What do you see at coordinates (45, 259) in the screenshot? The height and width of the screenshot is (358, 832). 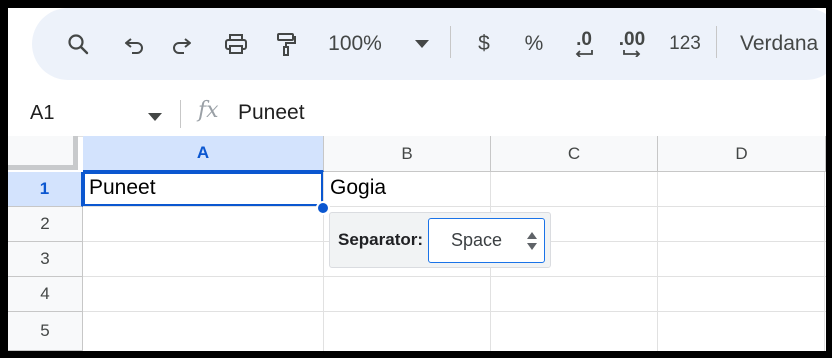 I see `row-header-3: 3` at bounding box center [45, 259].